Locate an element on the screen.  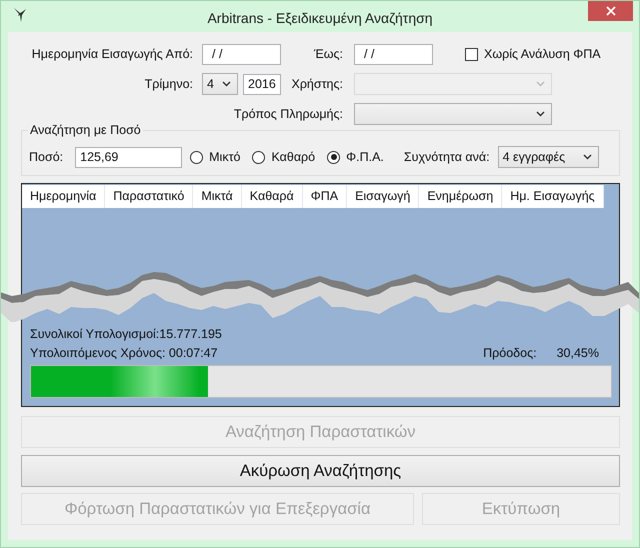
radio-label: Μικτό is located at coordinates (224, 157).